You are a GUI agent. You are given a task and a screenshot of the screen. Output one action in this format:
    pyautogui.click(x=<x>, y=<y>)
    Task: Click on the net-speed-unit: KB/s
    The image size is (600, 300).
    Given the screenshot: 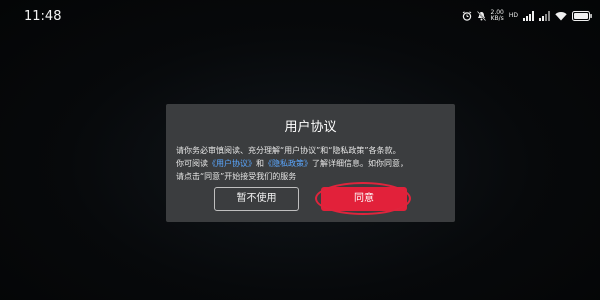 What is the action you would take?
    pyautogui.click(x=497, y=18)
    